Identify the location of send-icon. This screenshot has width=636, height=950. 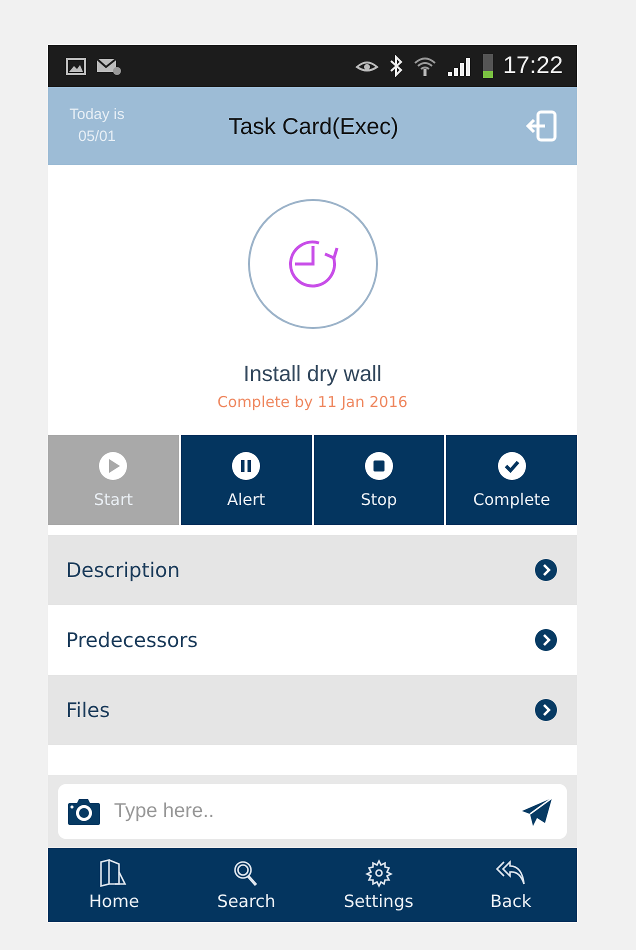
(537, 811).